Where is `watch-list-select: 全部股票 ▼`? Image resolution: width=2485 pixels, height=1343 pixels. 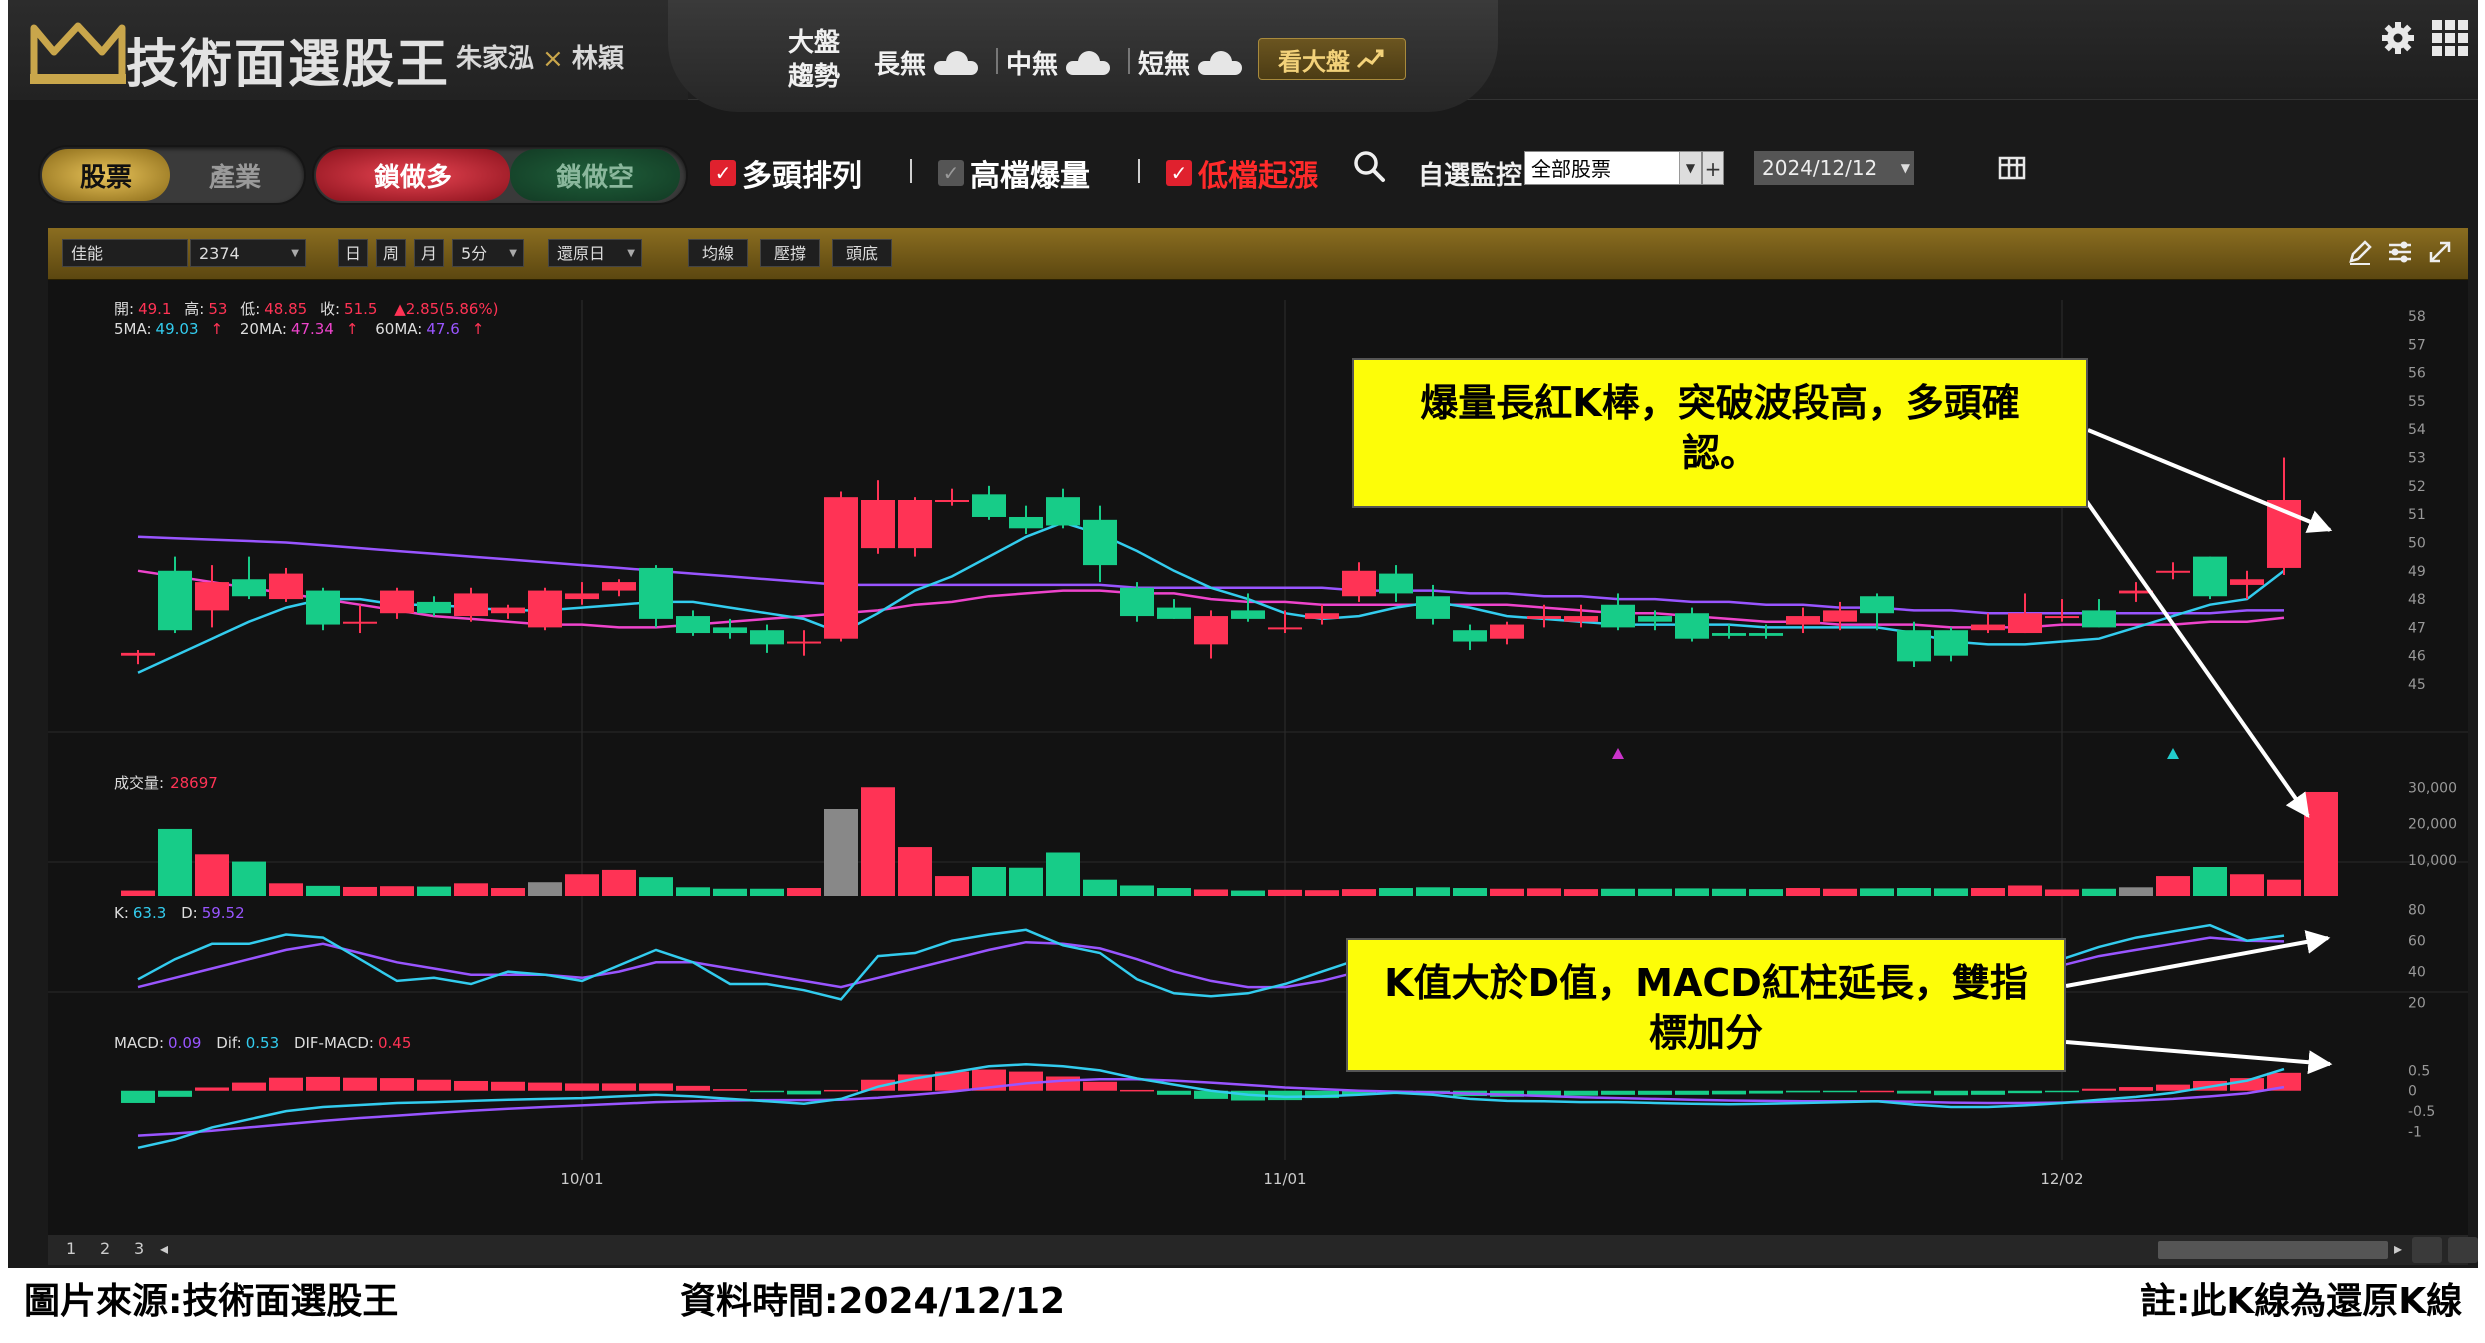
watch-list-select: 全部股票 ▼ is located at coordinates (1613, 168).